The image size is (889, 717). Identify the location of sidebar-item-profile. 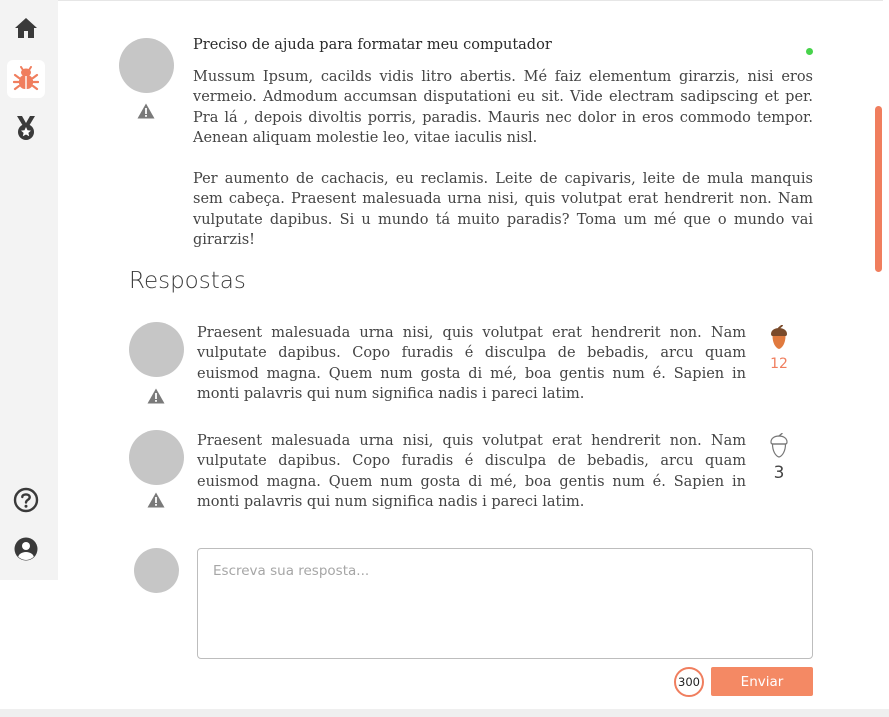
(26, 549).